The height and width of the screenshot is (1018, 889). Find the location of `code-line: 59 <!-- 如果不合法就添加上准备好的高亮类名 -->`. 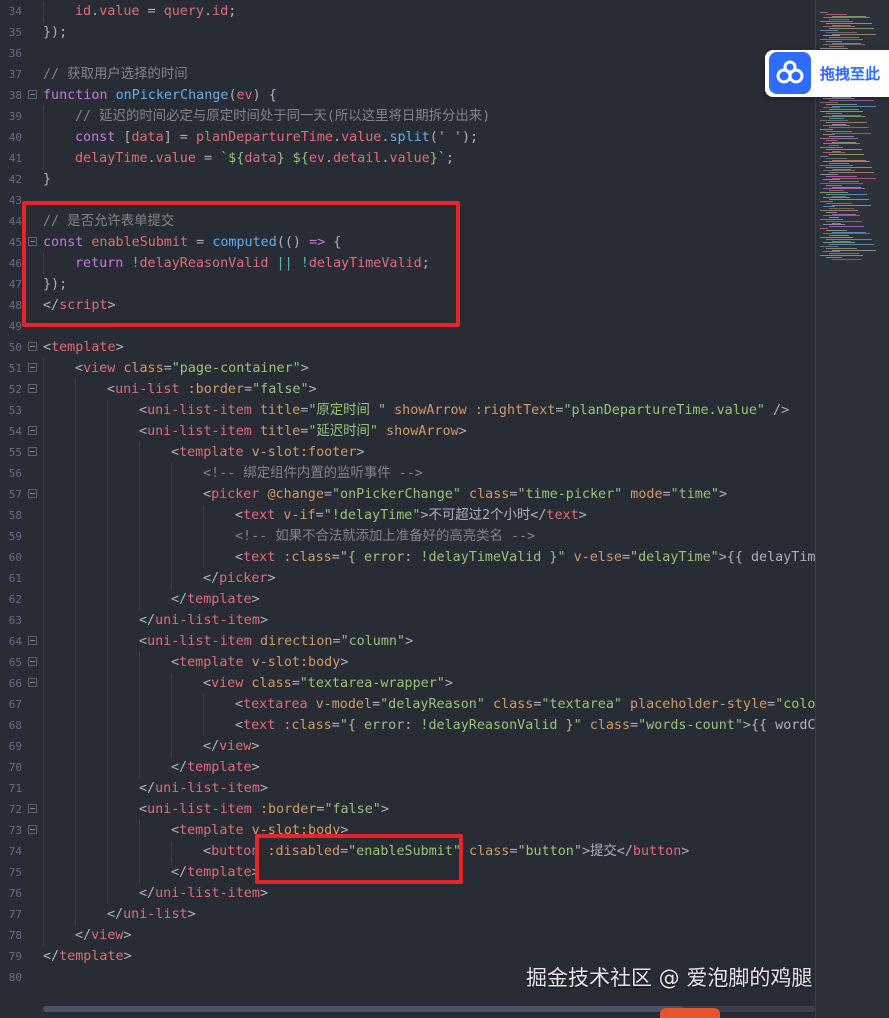

code-line: 59 <!-- 如果不合法就添加上准备好的高亮类名 --> is located at coordinates (407, 536).